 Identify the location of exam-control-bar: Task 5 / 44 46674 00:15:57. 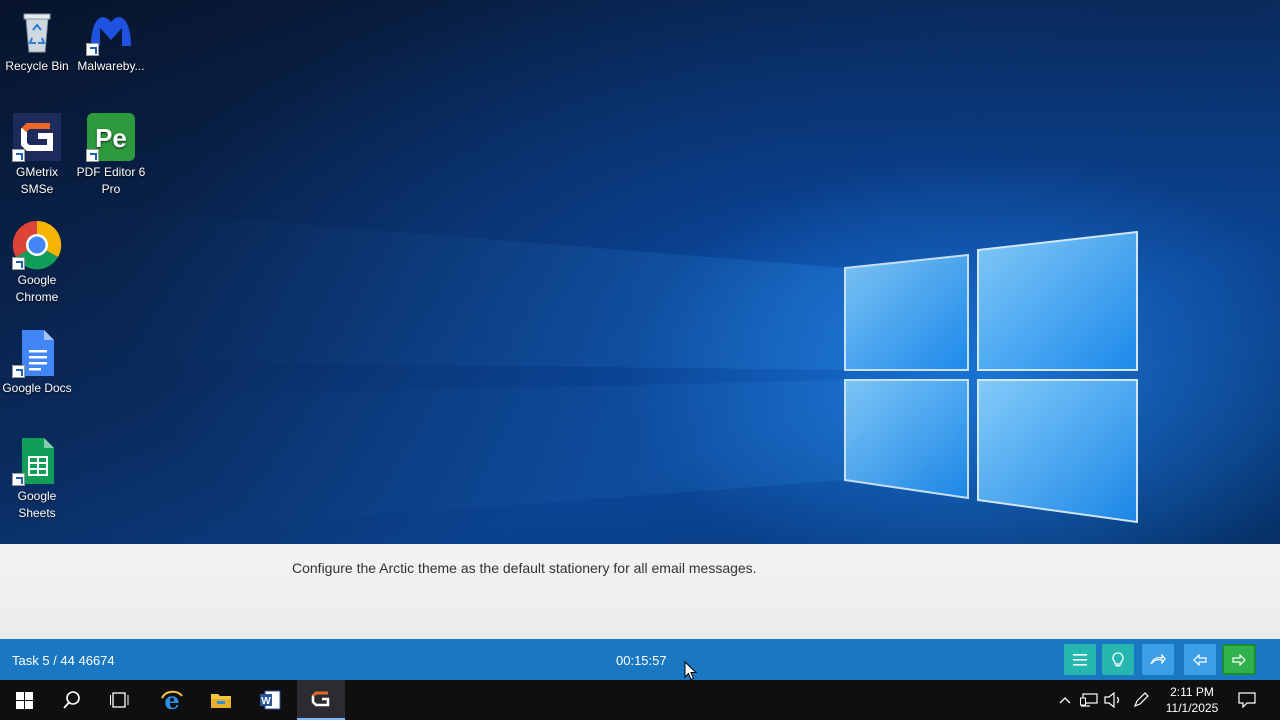
(640, 659).